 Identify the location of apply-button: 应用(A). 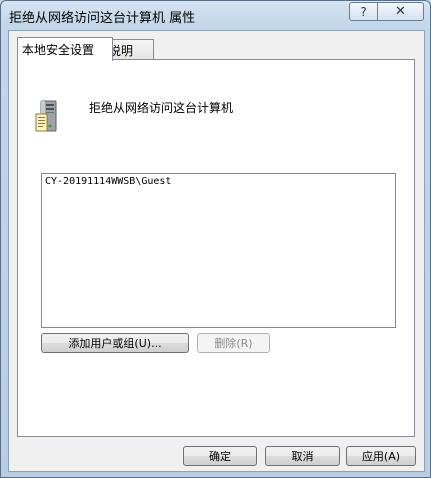
(381, 456).